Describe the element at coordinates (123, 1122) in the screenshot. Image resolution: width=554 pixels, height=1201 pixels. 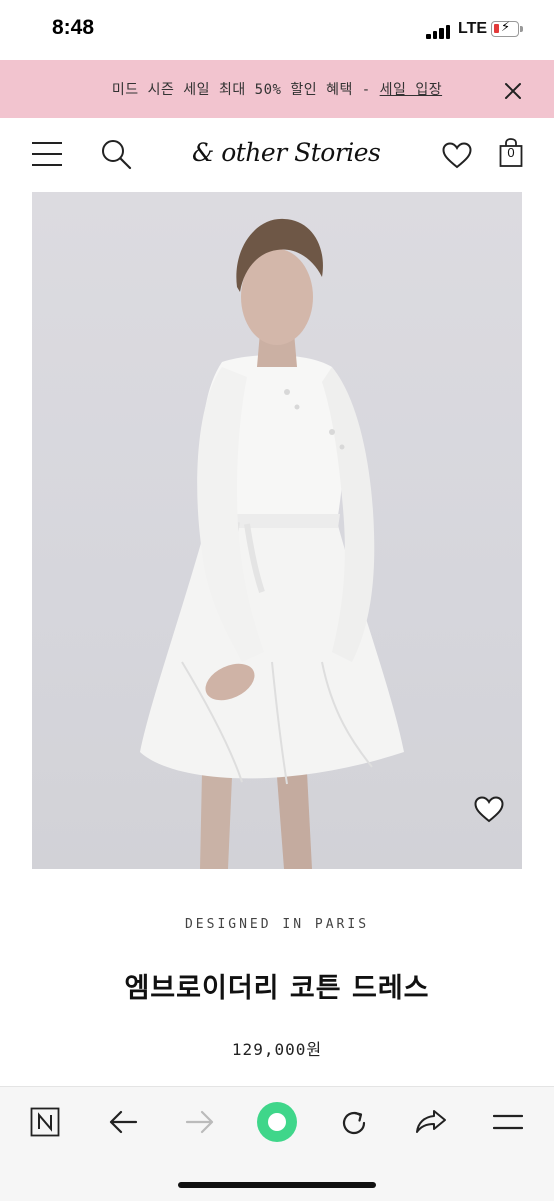
I see `back-arrow-icon` at that location.